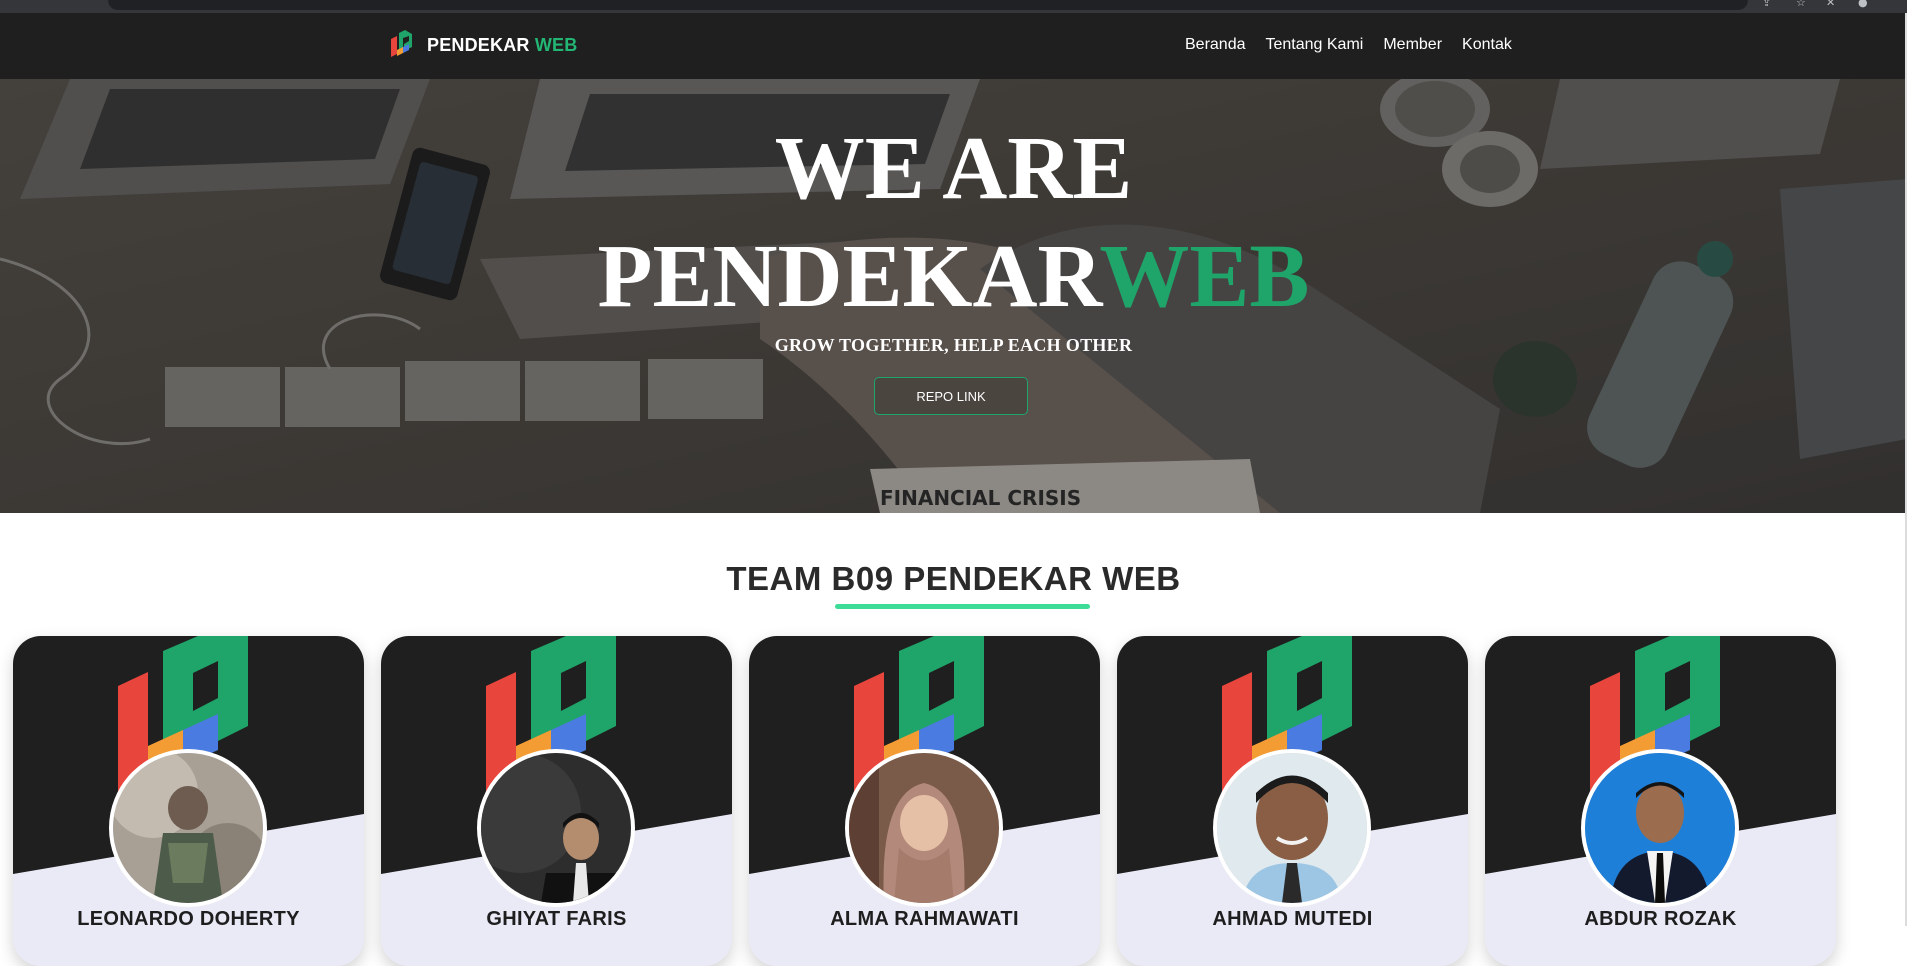 This screenshot has height=966, width=1907. Describe the element at coordinates (1292, 919) in the screenshot. I see `member-name: AHMAD MUTEDI` at that location.